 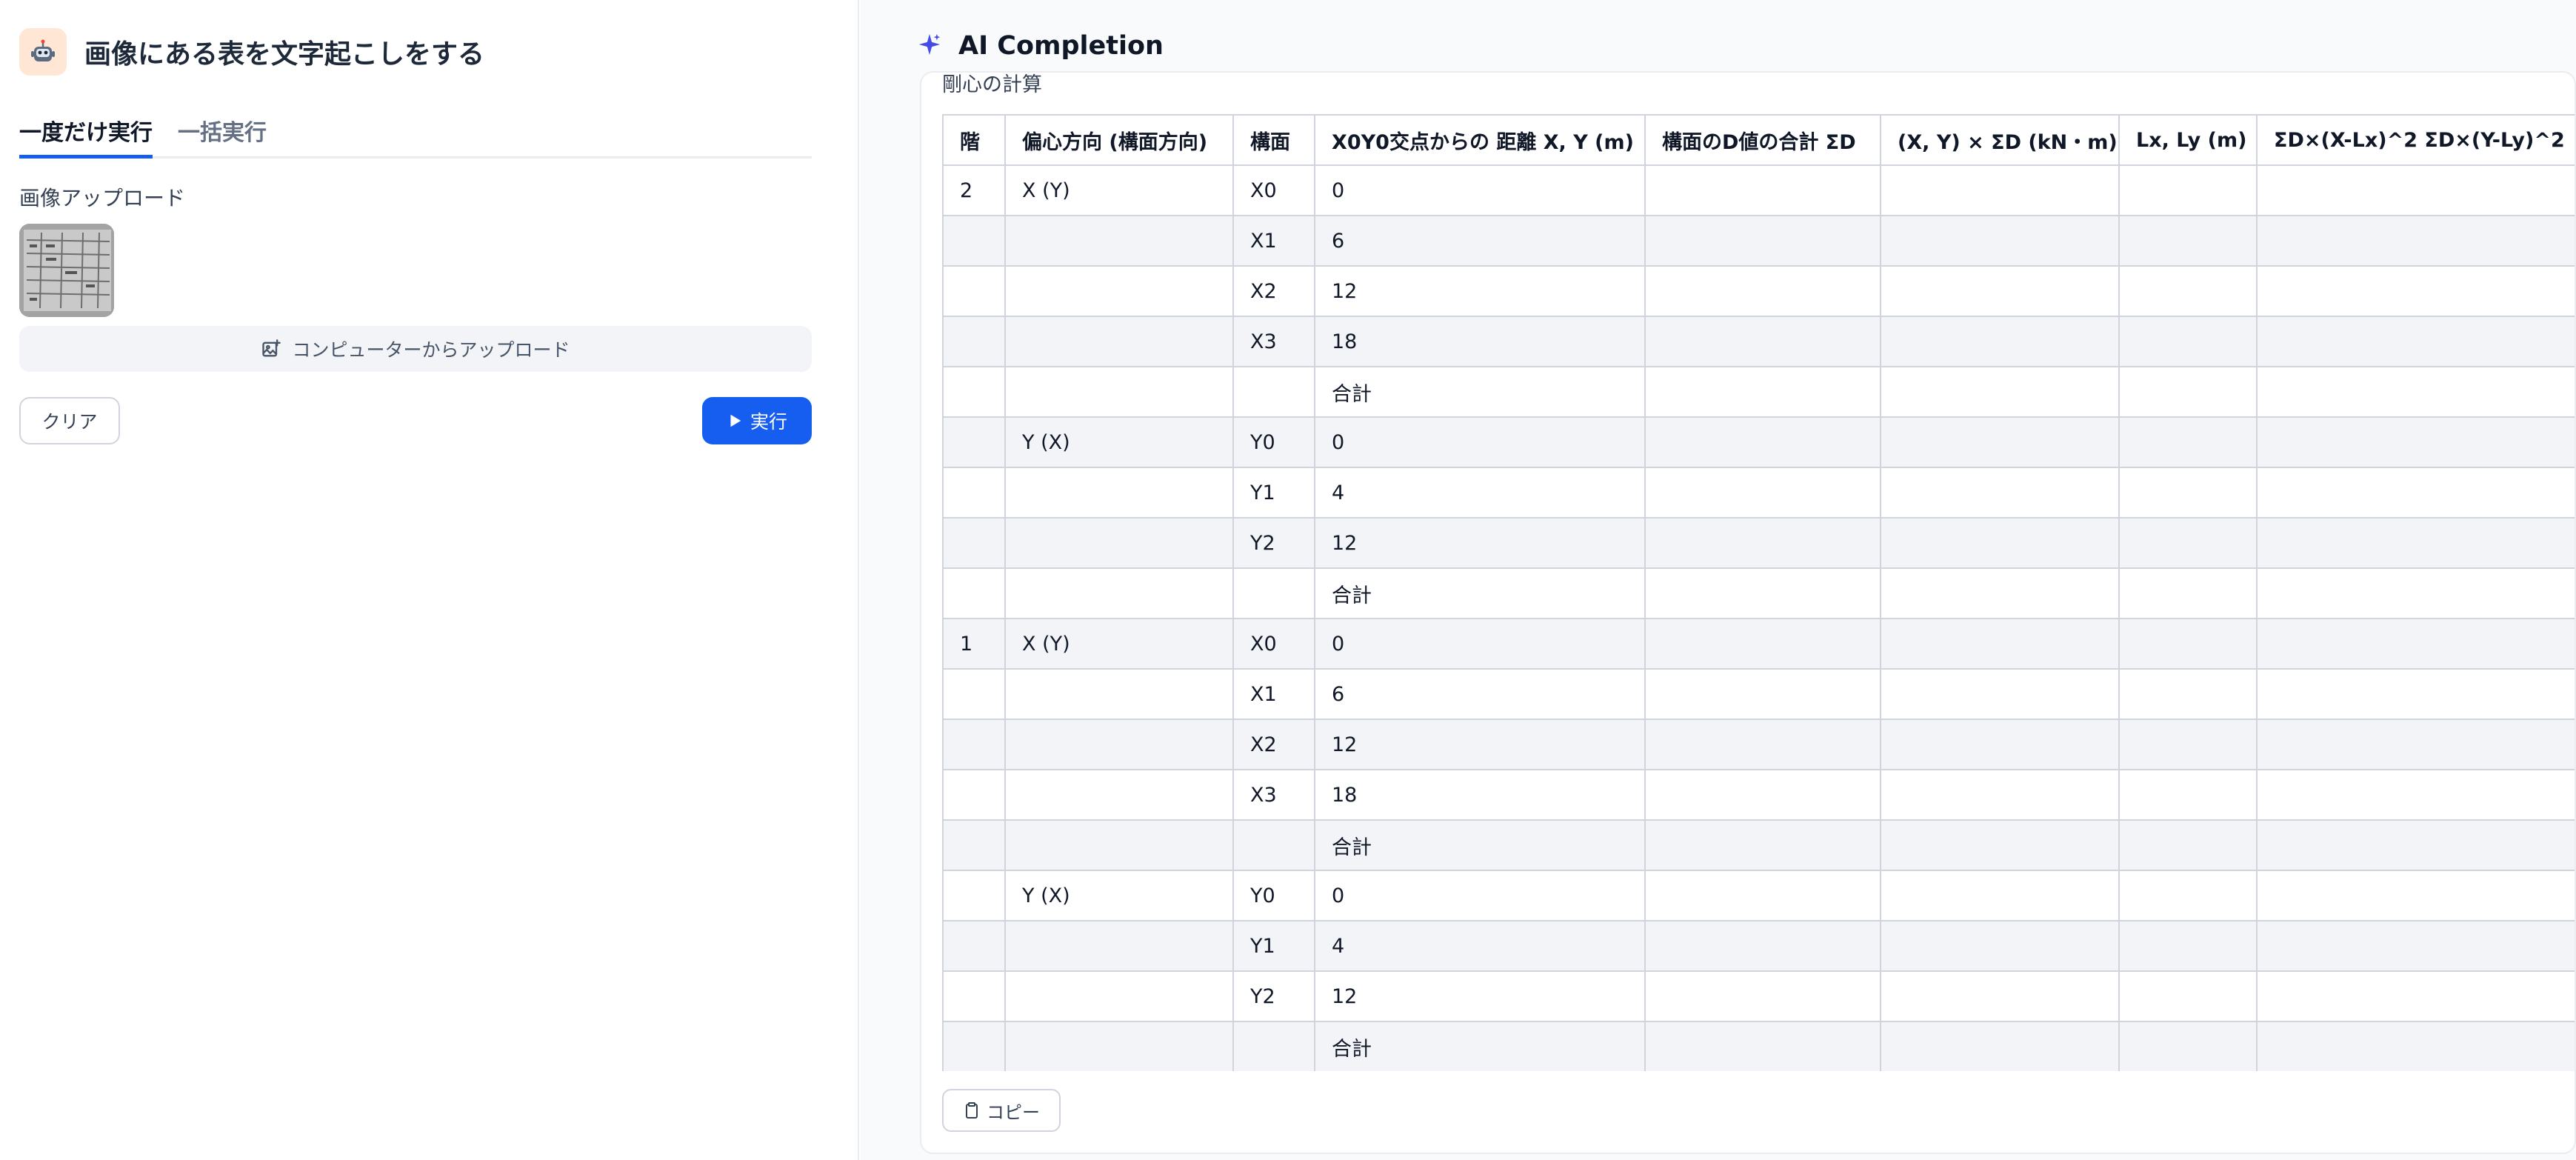 What do you see at coordinates (102, 198) in the screenshot?
I see `image-upload-label: 画像アップロード` at bounding box center [102, 198].